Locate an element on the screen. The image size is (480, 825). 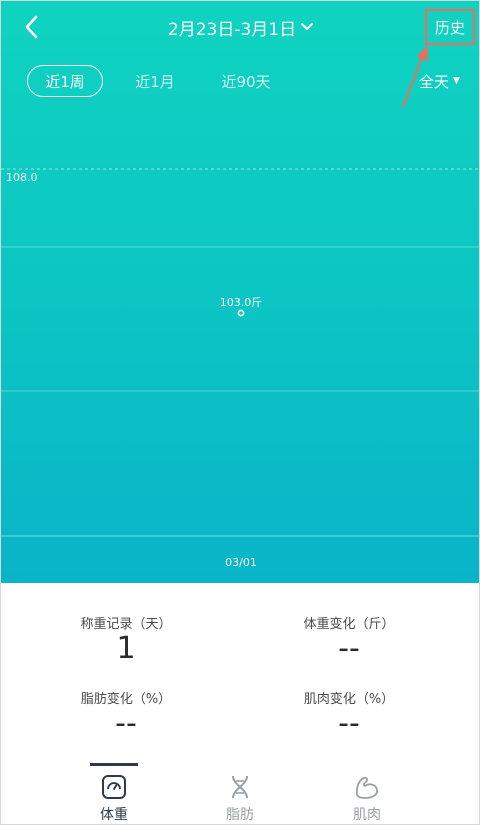
chevron-left-icon is located at coordinates (31, 27).